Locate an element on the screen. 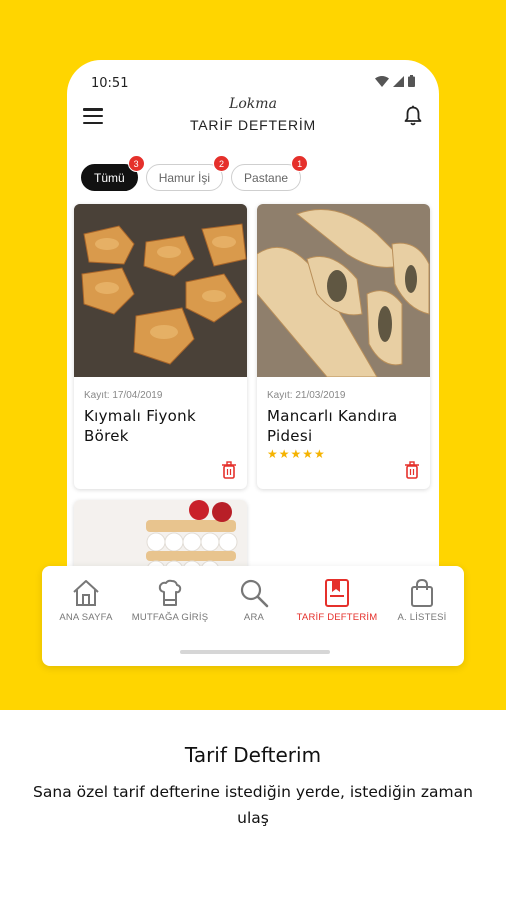 This screenshot has height=900, width=506. recipe-title: Mancarlı Kandıra Pidesi is located at coordinates (332, 426).